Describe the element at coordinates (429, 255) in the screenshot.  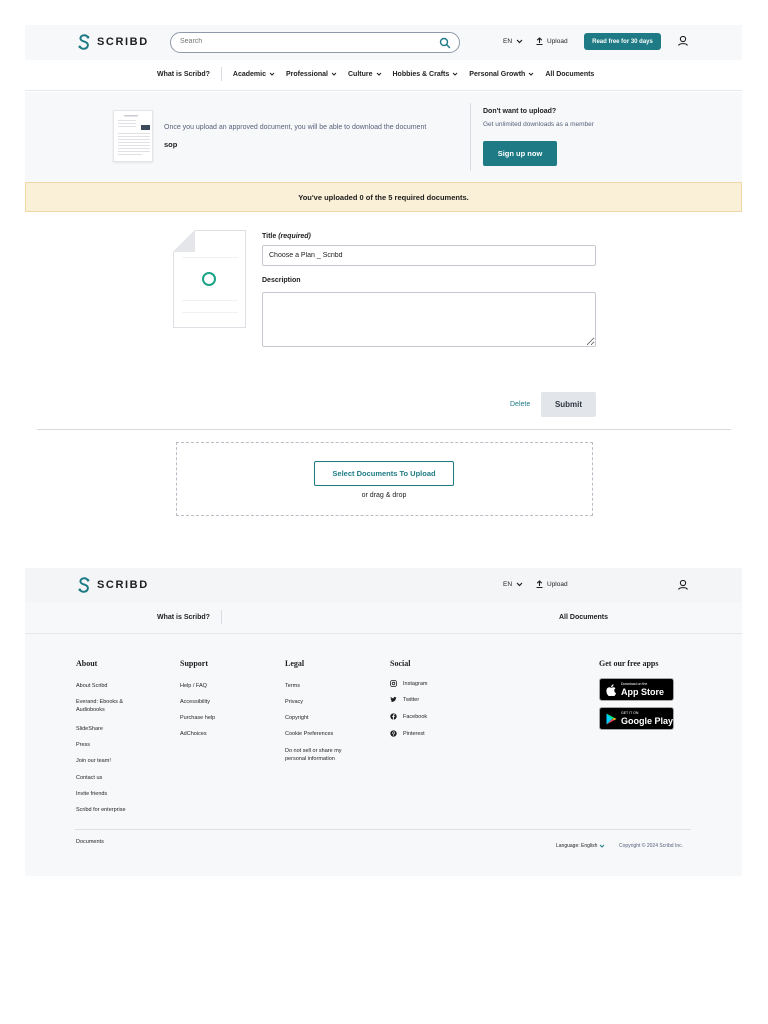
I see `title-input` at that location.